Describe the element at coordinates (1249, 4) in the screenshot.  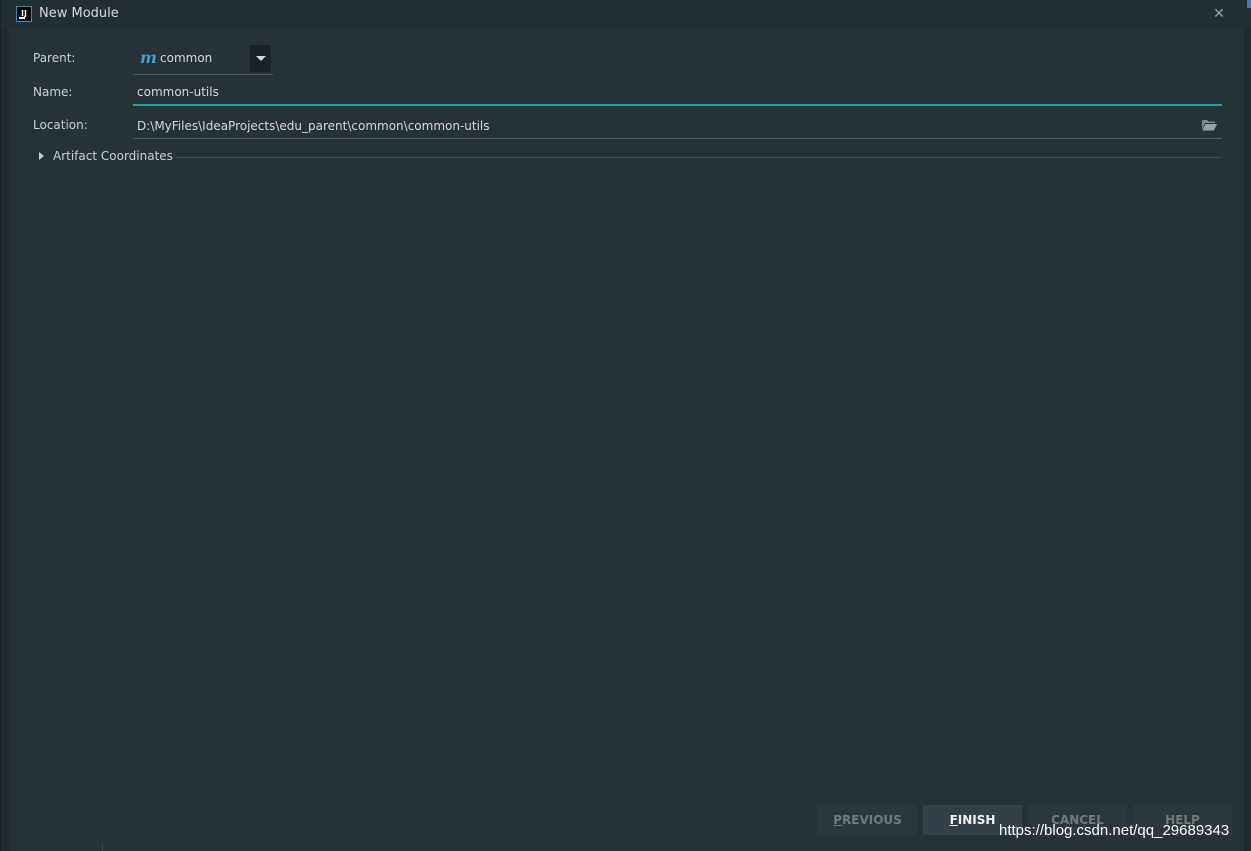
I see `window-edge-marker` at that location.